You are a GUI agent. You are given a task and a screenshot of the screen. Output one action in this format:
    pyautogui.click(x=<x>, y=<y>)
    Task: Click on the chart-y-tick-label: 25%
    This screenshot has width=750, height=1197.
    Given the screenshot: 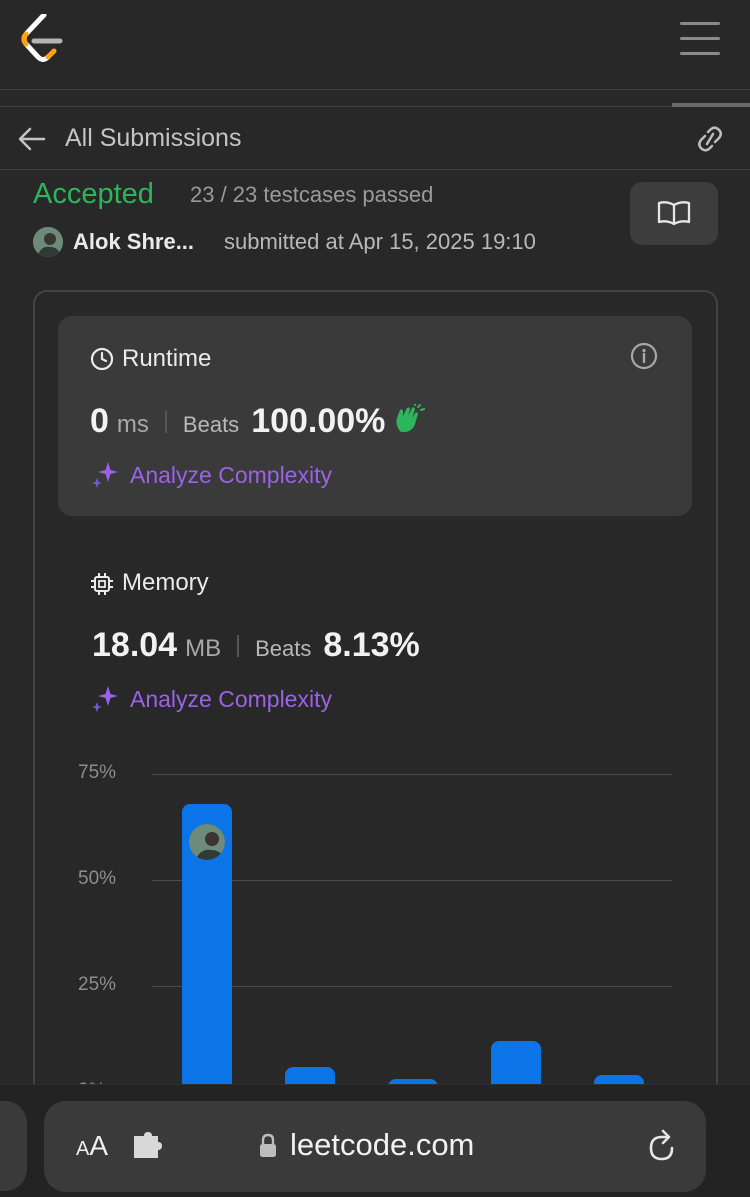 What is the action you would take?
    pyautogui.click(x=97, y=984)
    